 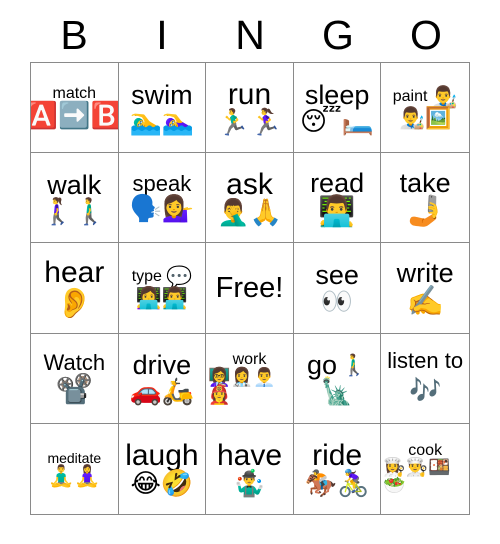 What do you see at coordinates (322, 364) in the screenshot?
I see `cell-label: go` at bounding box center [322, 364].